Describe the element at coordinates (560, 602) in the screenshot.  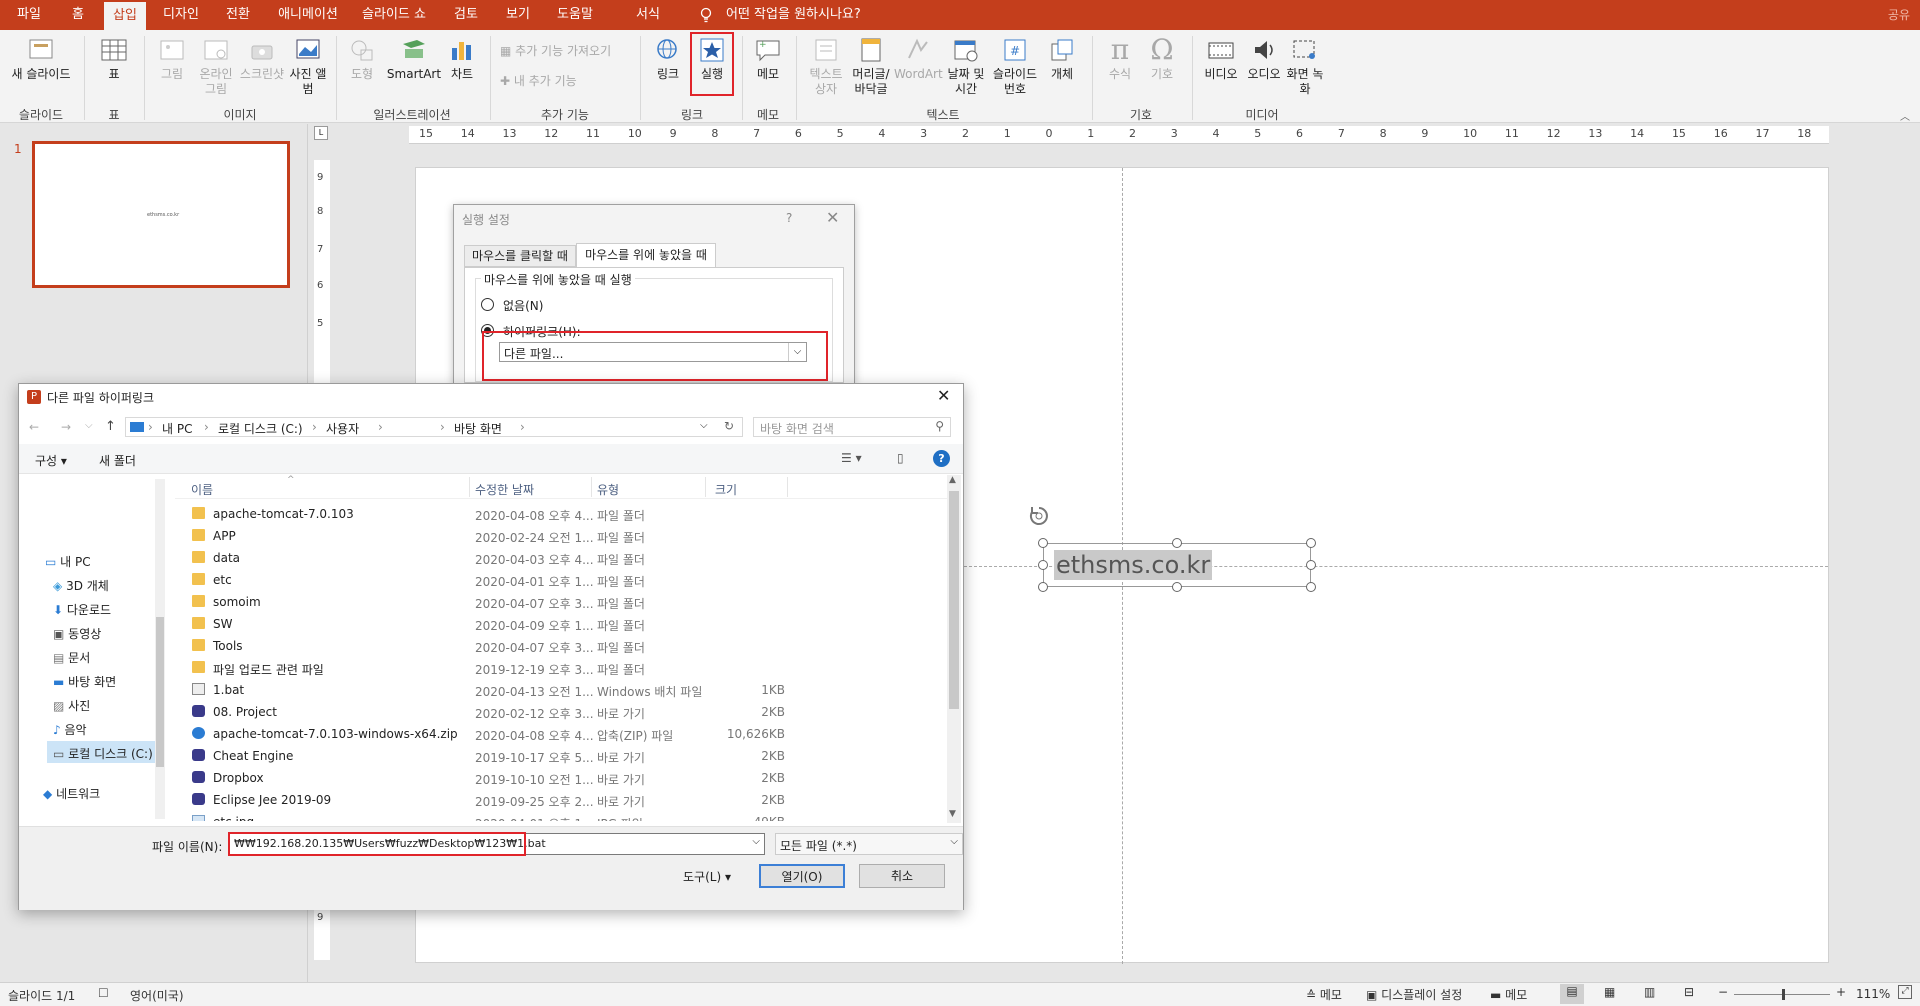
I see `file-row: somoim 2020-04-07 오후 3... 파일 폴더` at that location.